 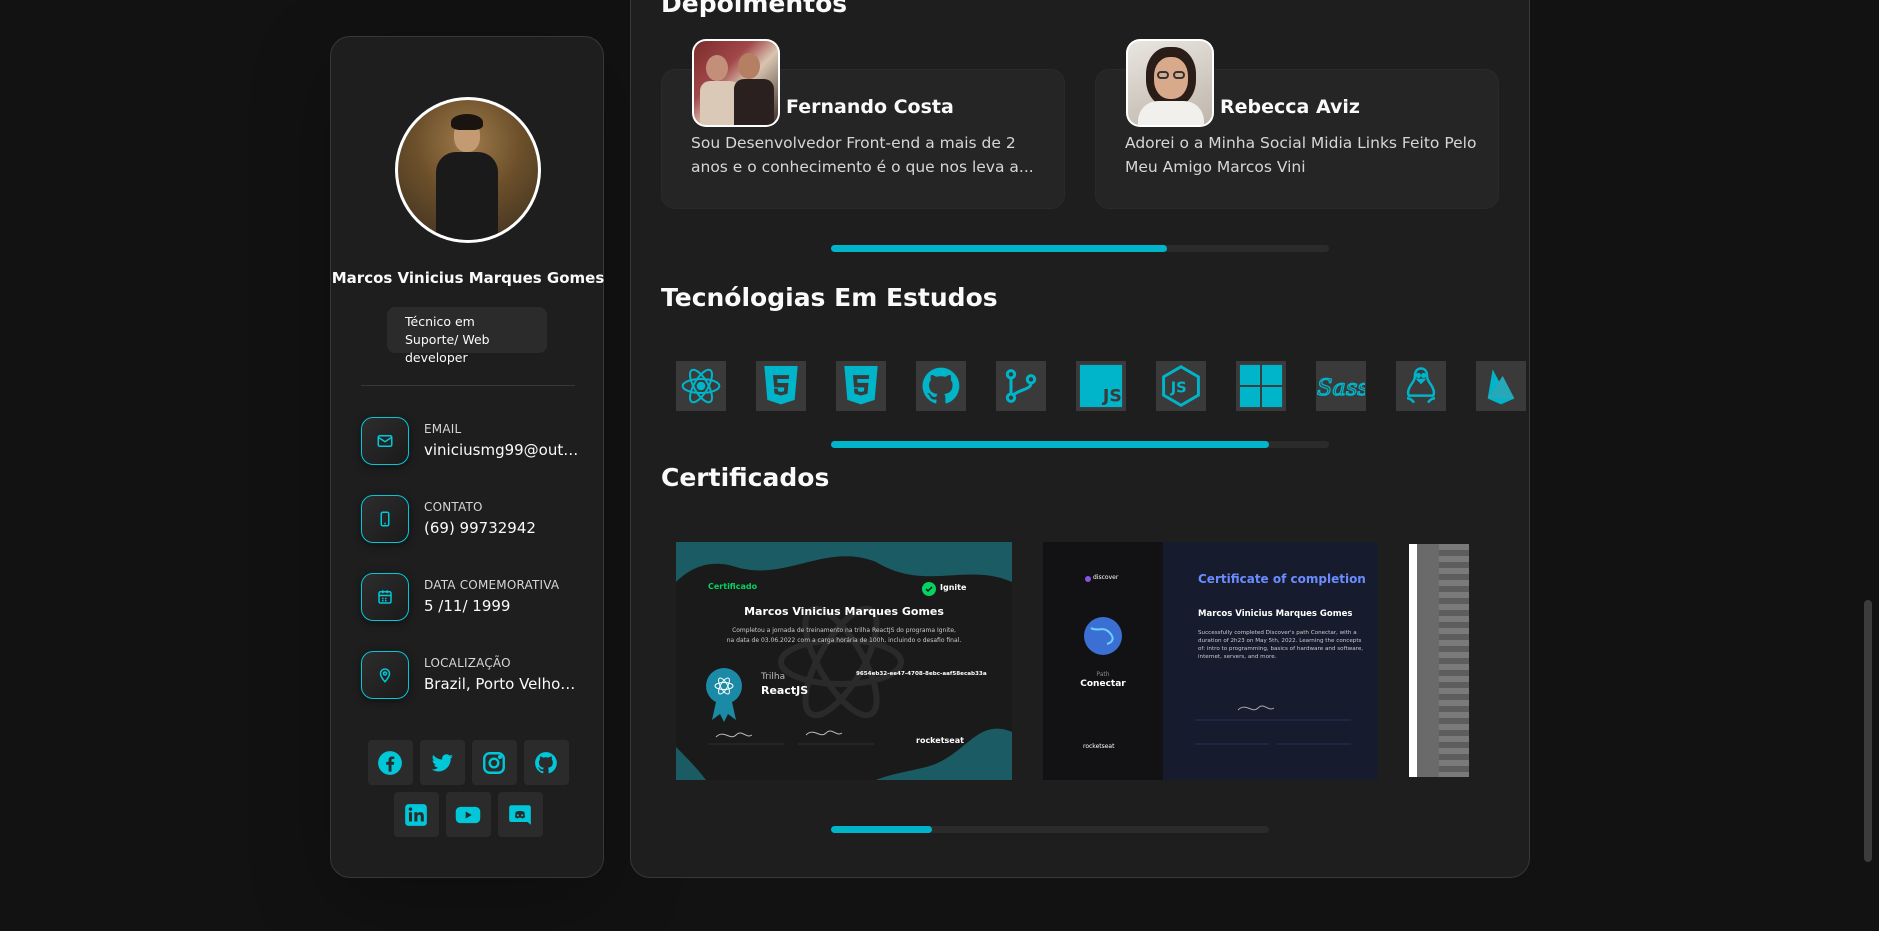 I want to click on javascript-icon: JS, so click(x=1101, y=386).